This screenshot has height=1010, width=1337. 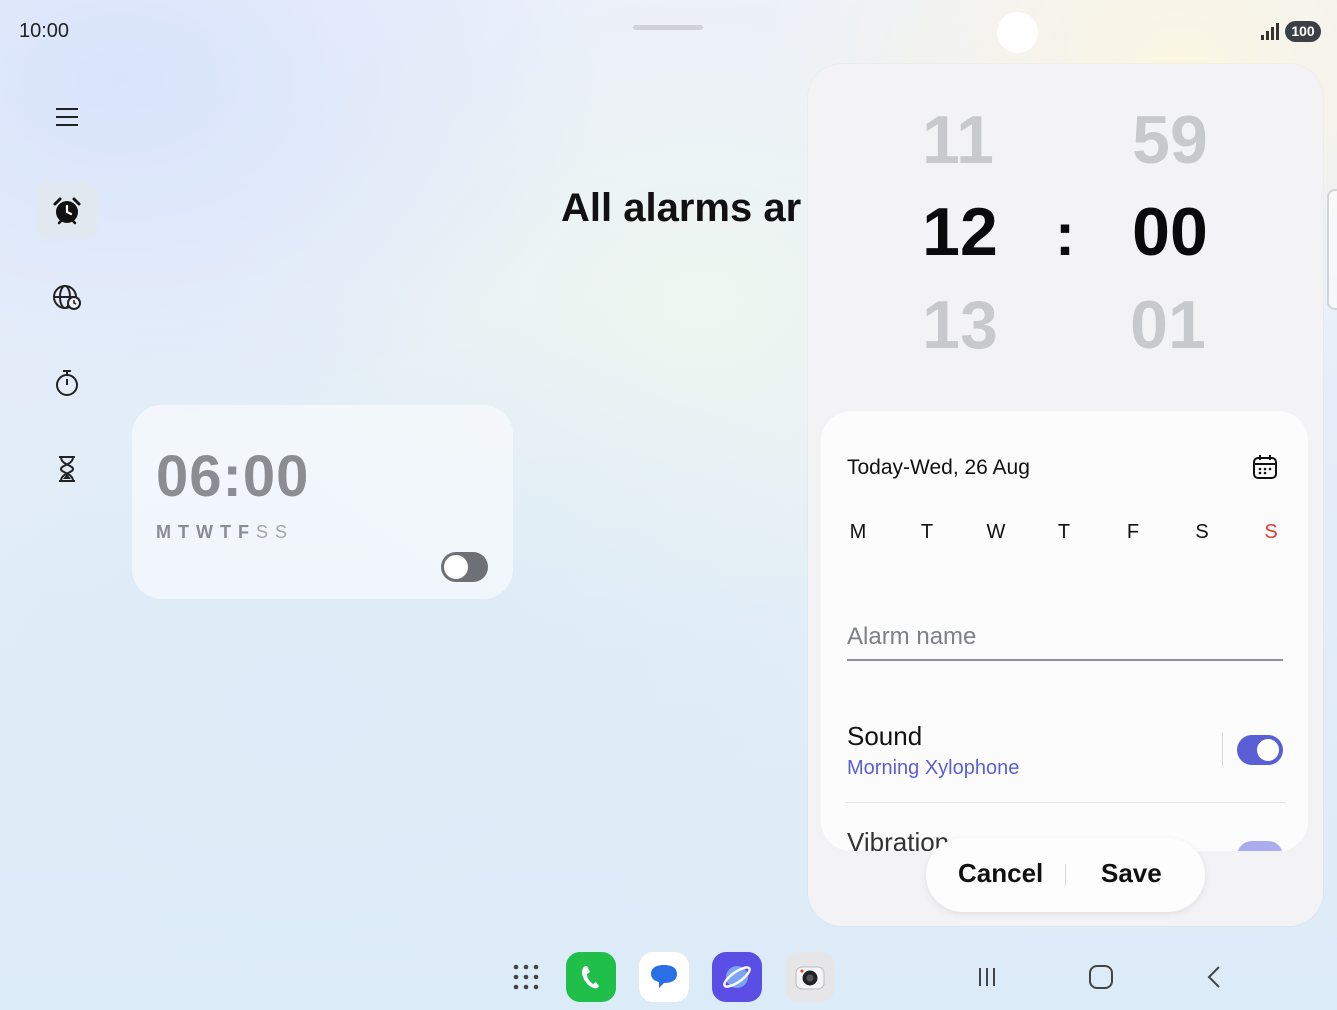 I want to click on signal-icon, so click(x=1270, y=31).